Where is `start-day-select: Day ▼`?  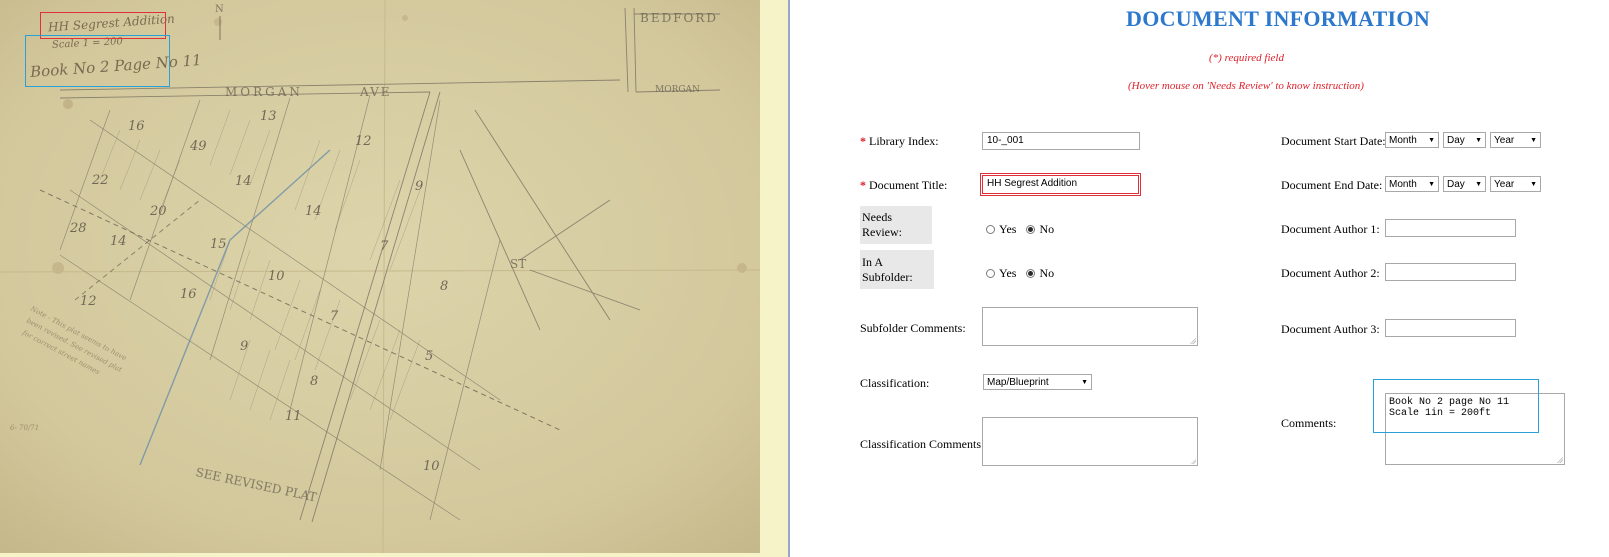
start-day-select: Day ▼ is located at coordinates (1464, 140).